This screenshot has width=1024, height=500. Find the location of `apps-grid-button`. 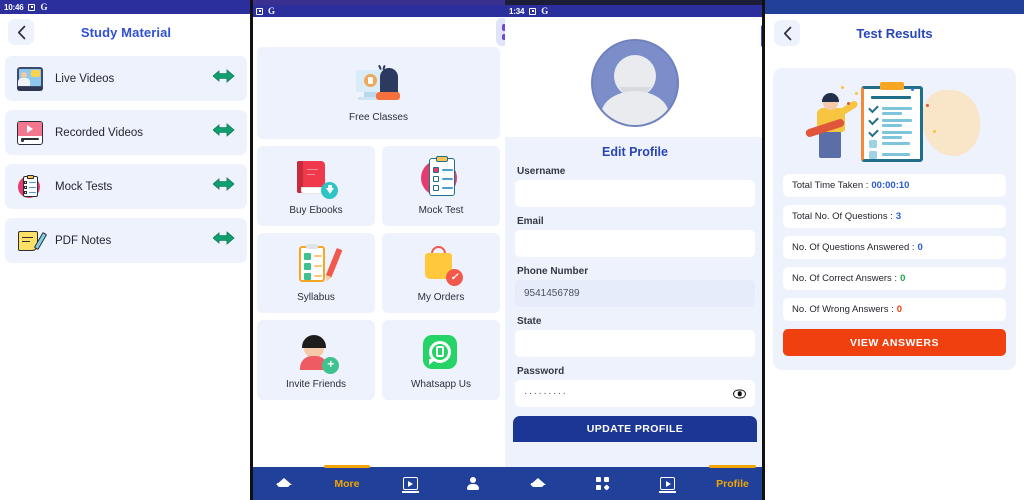

apps-grid-button is located at coordinates (500, 32).